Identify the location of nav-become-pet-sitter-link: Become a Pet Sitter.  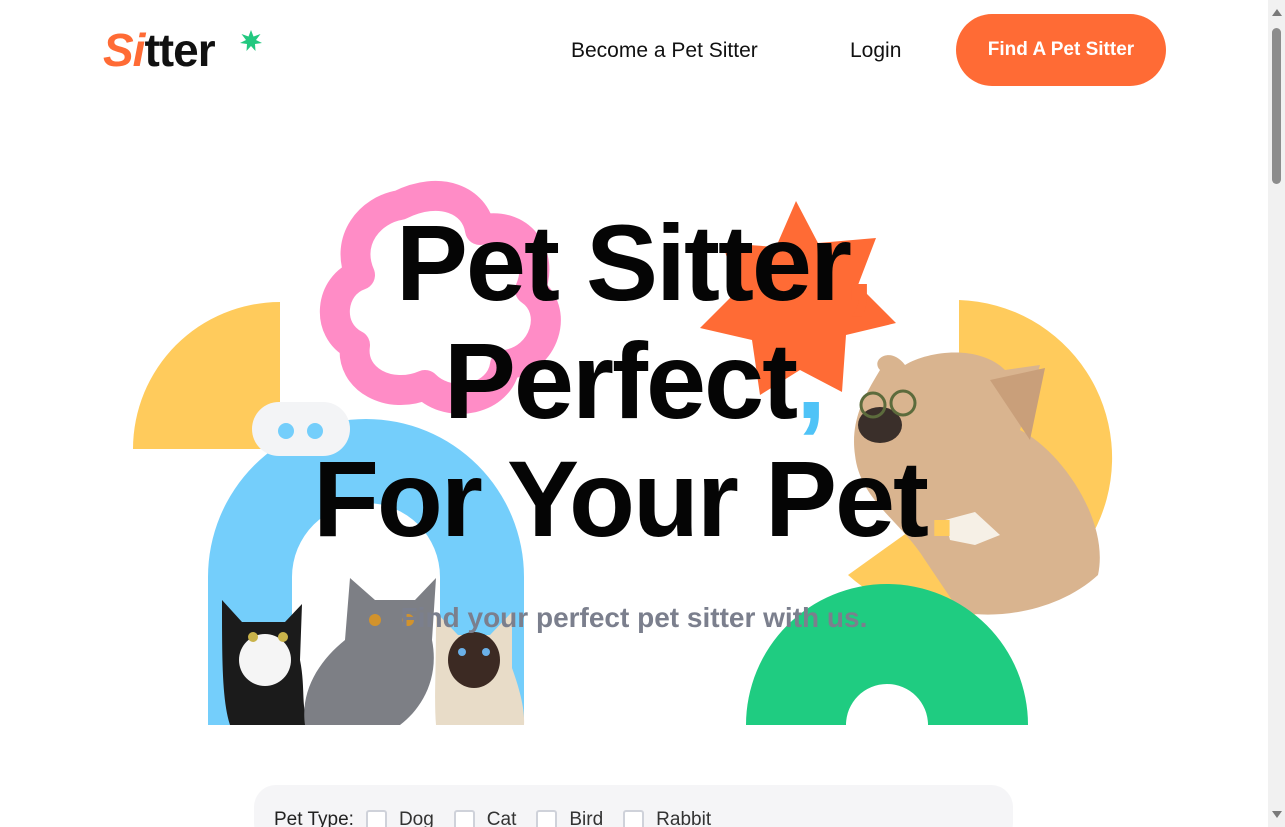
(664, 51).